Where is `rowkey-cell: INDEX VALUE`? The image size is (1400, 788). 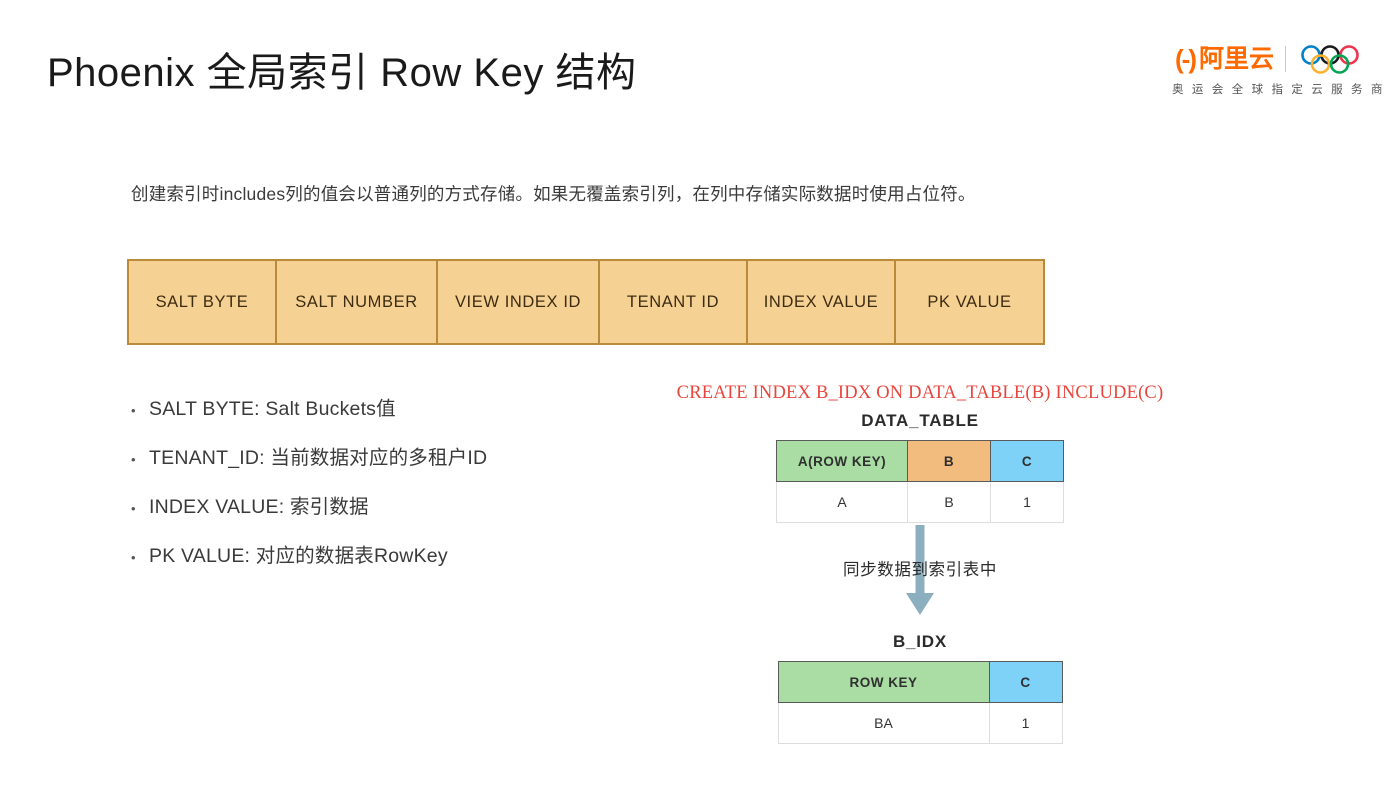
rowkey-cell: INDEX VALUE is located at coordinates (822, 302).